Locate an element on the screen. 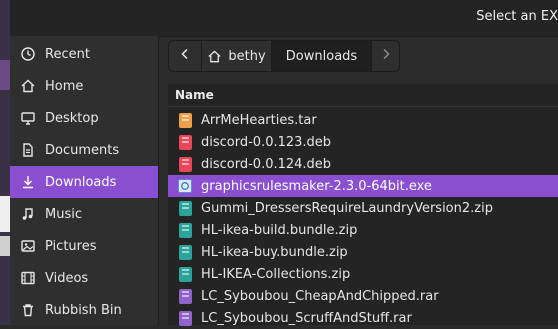  file-name: LC_Syboubou_ScruffAndStuff.rar is located at coordinates (306, 318).